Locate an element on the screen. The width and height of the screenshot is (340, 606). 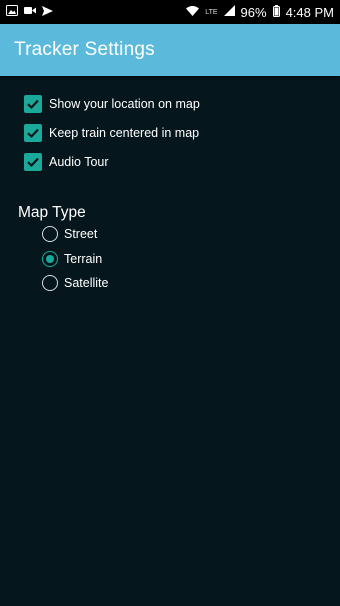
radio-label: Street is located at coordinates (81, 234).